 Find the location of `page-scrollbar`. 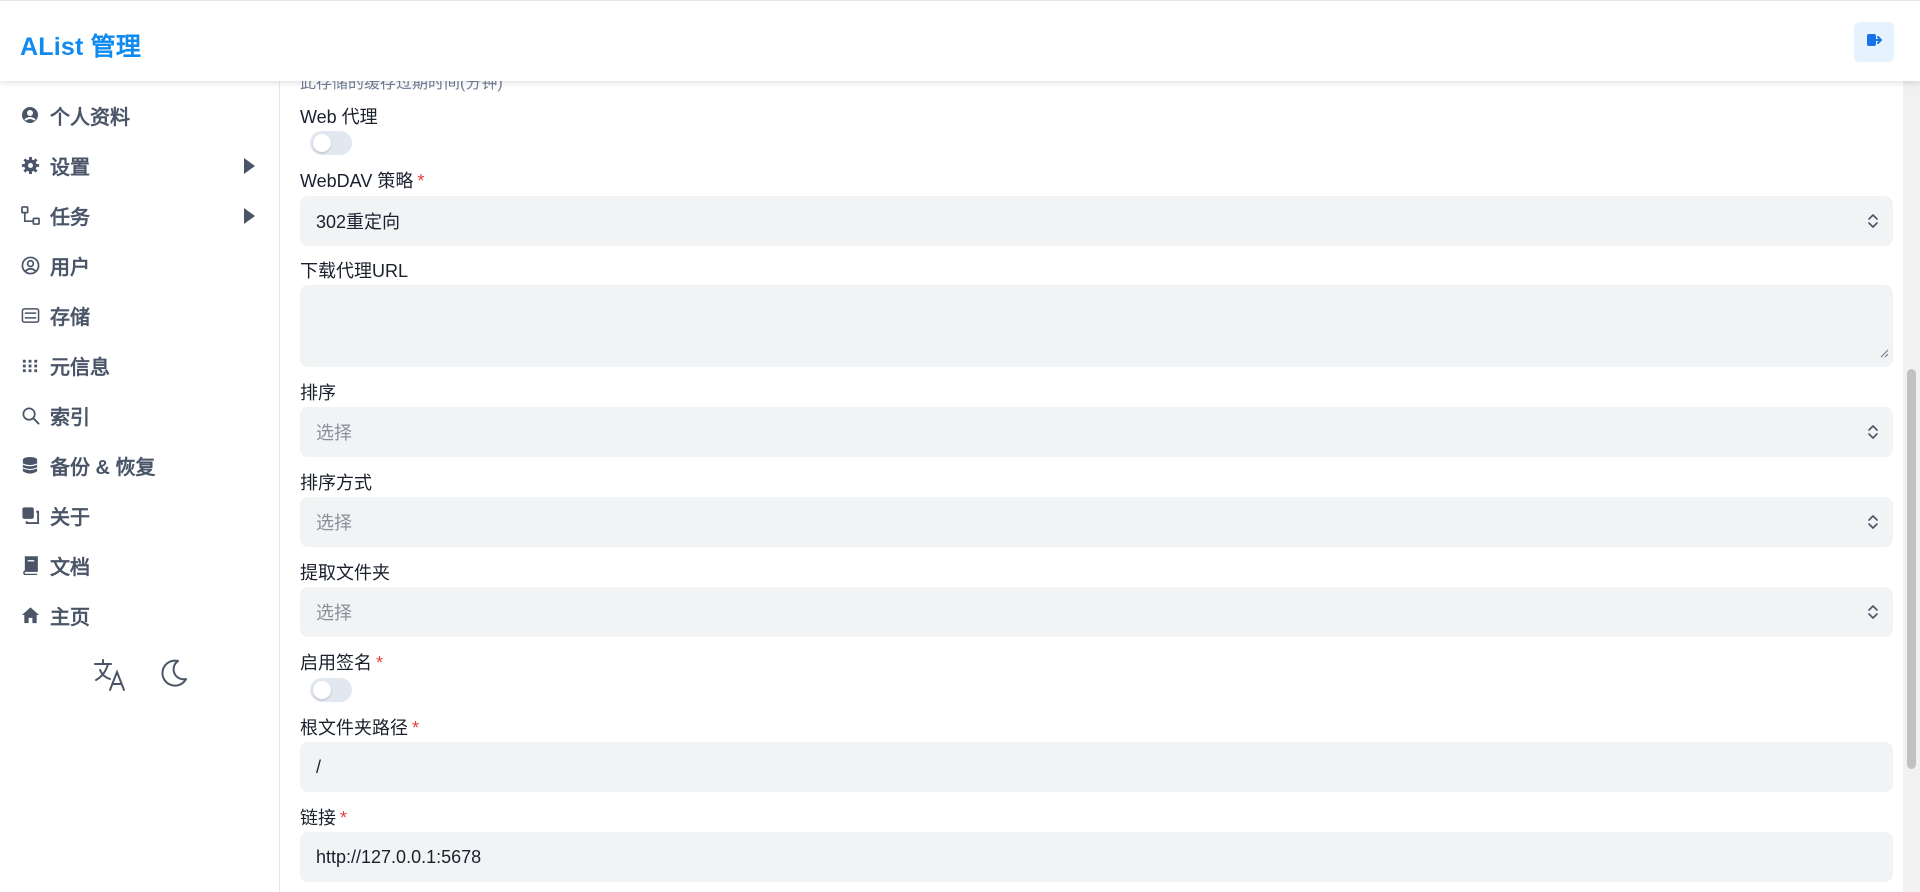

page-scrollbar is located at coordinates (1911, 486).